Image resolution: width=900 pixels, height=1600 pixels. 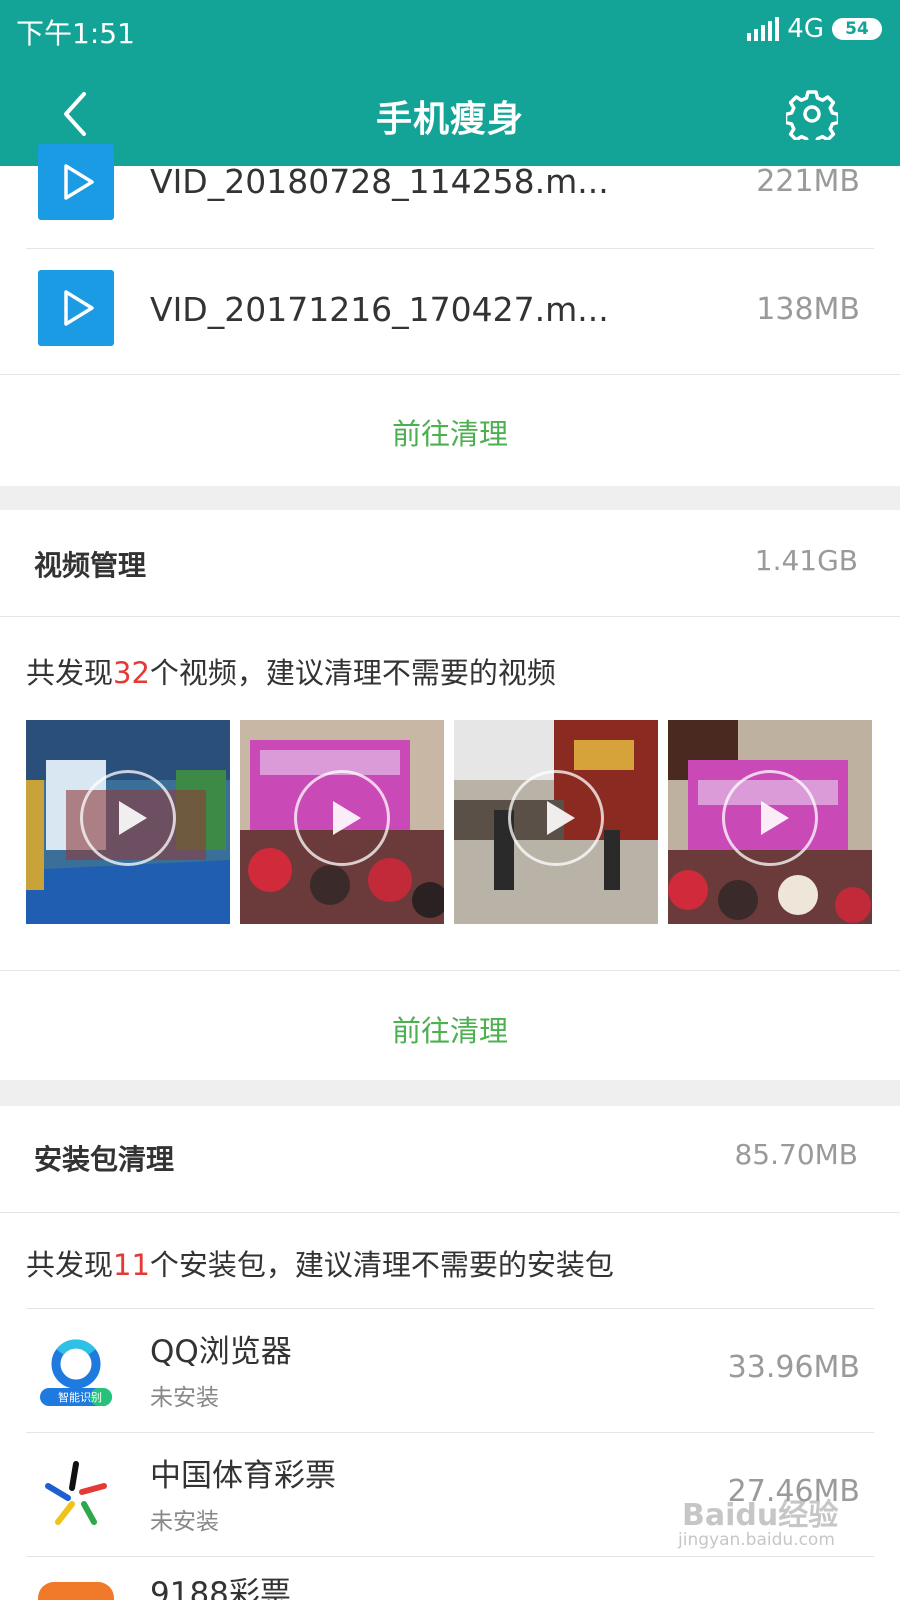 I want to click on video-summary: 共发现32个视频，建议清理不需要的视频, so click(x=291, y=673).